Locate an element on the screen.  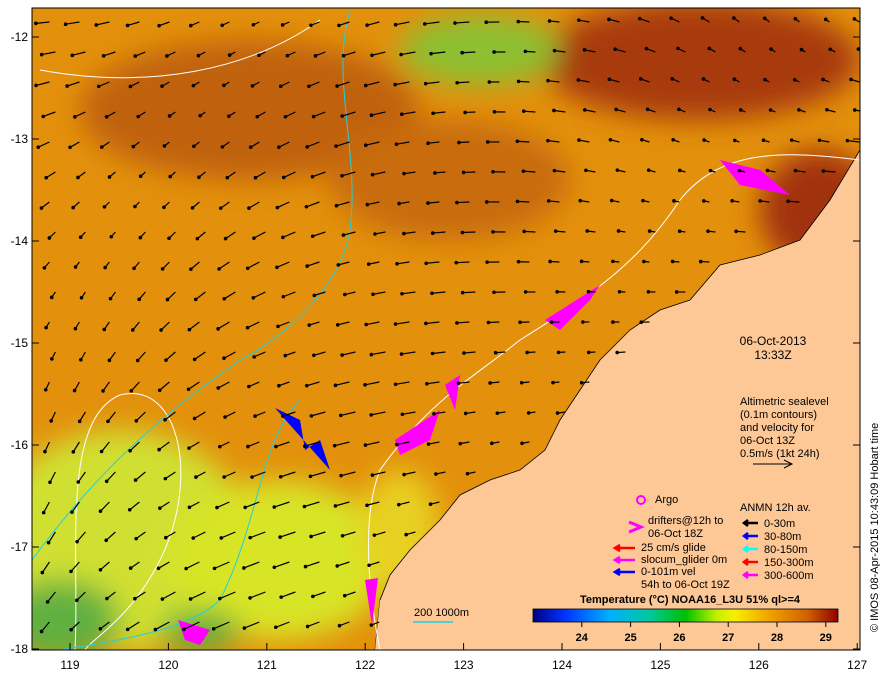
colorbar-tick-label: 26 is located at coordinates (679, 638).